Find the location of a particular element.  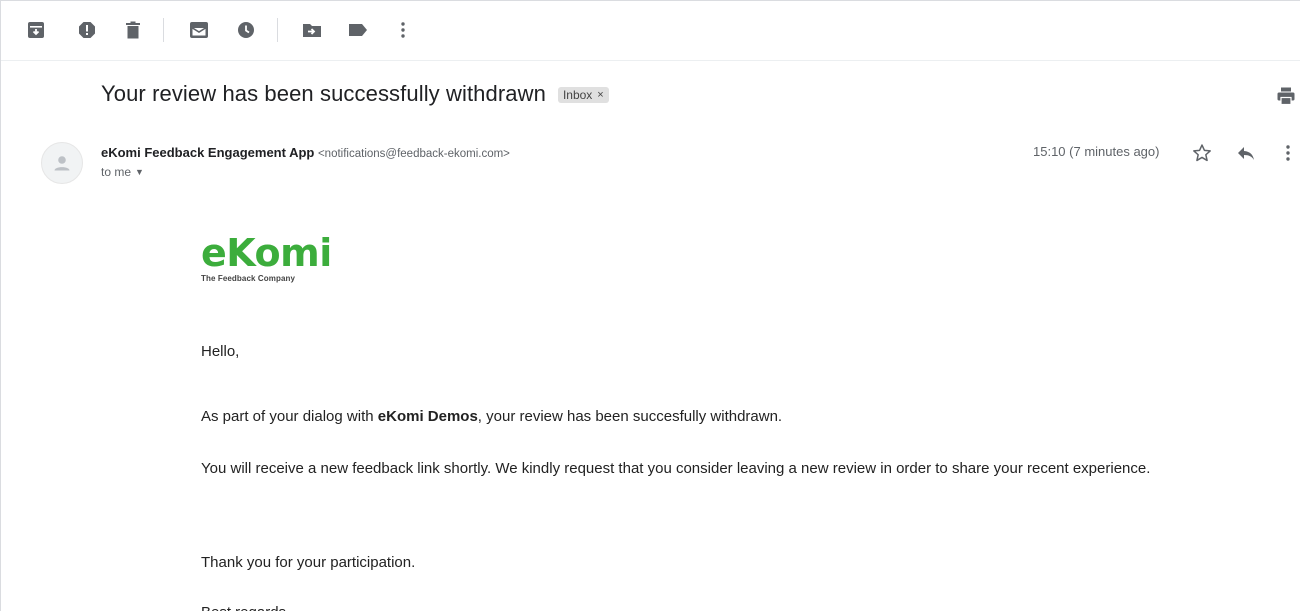

sender-avatar is located at coordinates (62, 163).